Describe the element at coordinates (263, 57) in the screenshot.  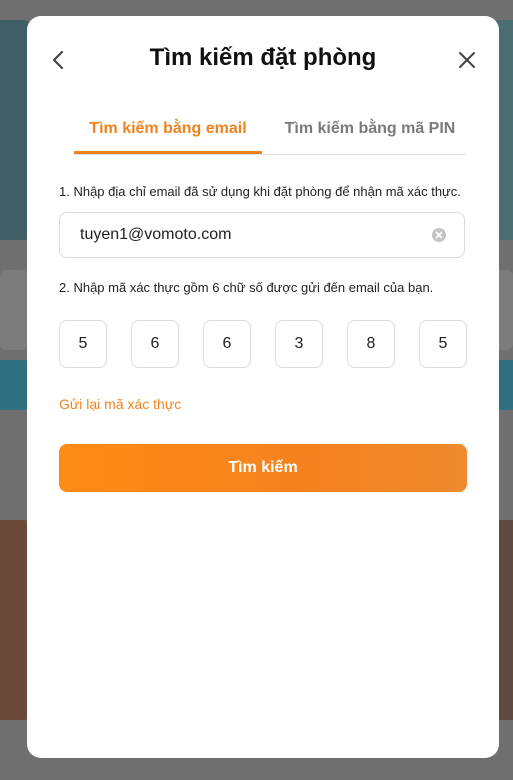
I see `modal-title: Tìm kiếm đặt phòng` at that location.